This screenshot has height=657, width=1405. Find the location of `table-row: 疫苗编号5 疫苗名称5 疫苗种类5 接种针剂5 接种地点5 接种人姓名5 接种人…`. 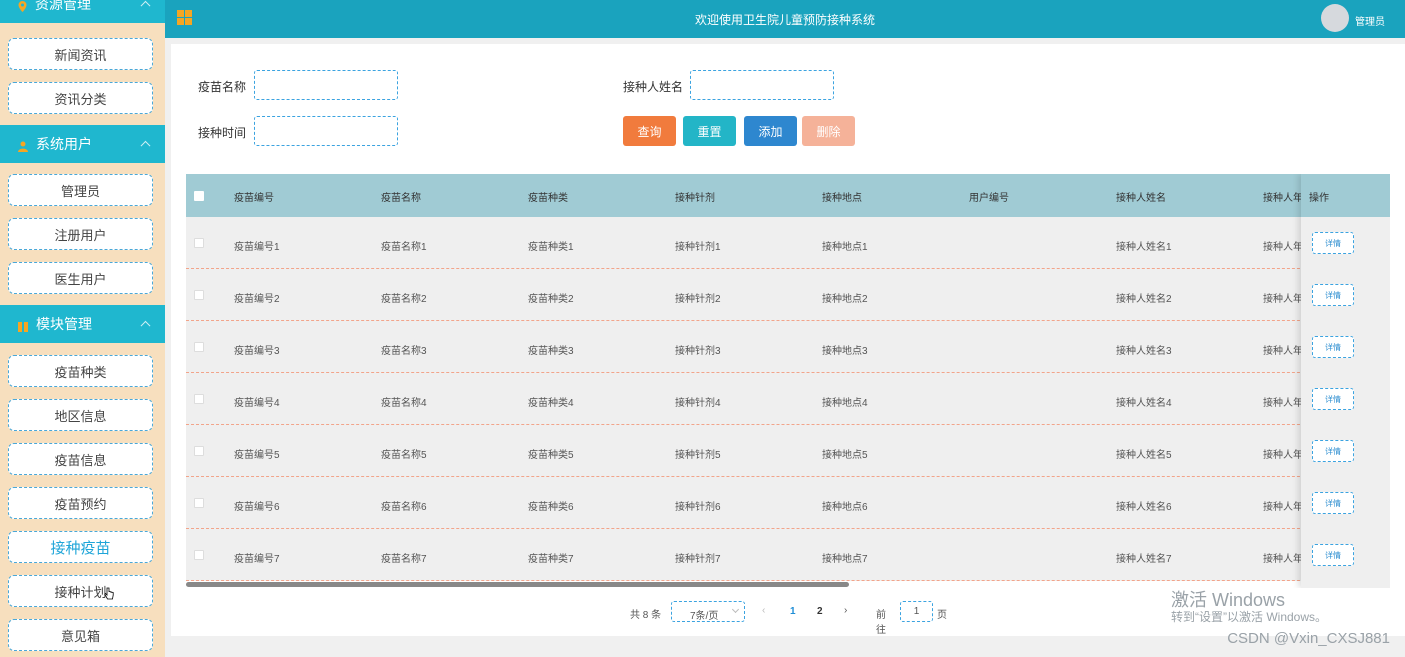

table-row: 疫苗编号5 疫苗名称5 疫苗种类5 接种针剂5 接种地点5 接种人姓名5 接种人… is located at coordinates (788, 451).